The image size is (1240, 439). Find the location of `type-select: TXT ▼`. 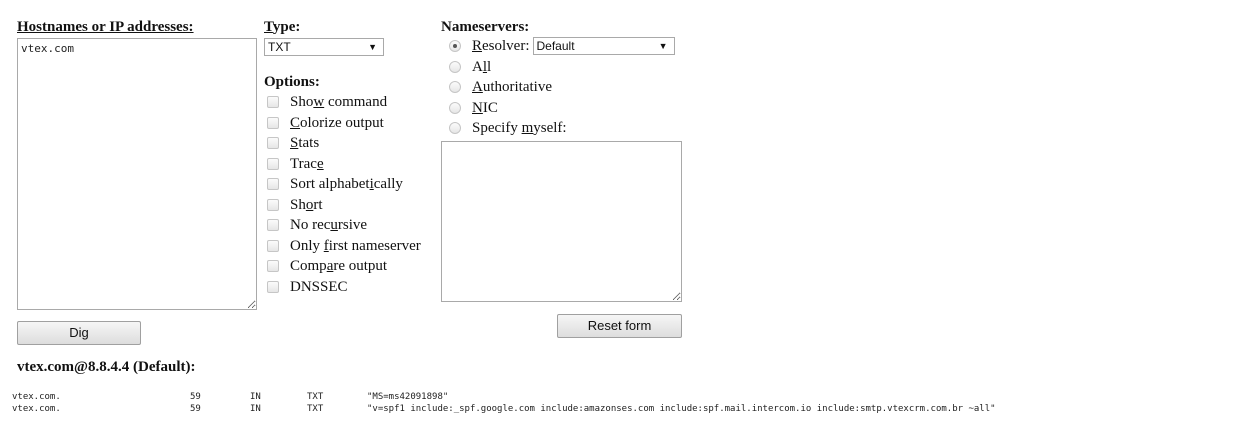

type-select: TXT ▼ is located at coordinates (324, 47).